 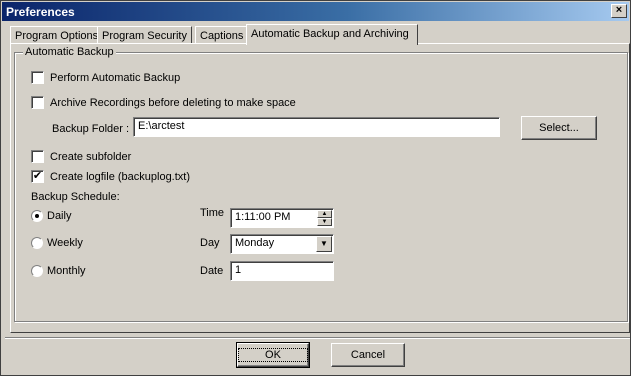 I want to click on time-label: Time, so click(x=212, y=213).